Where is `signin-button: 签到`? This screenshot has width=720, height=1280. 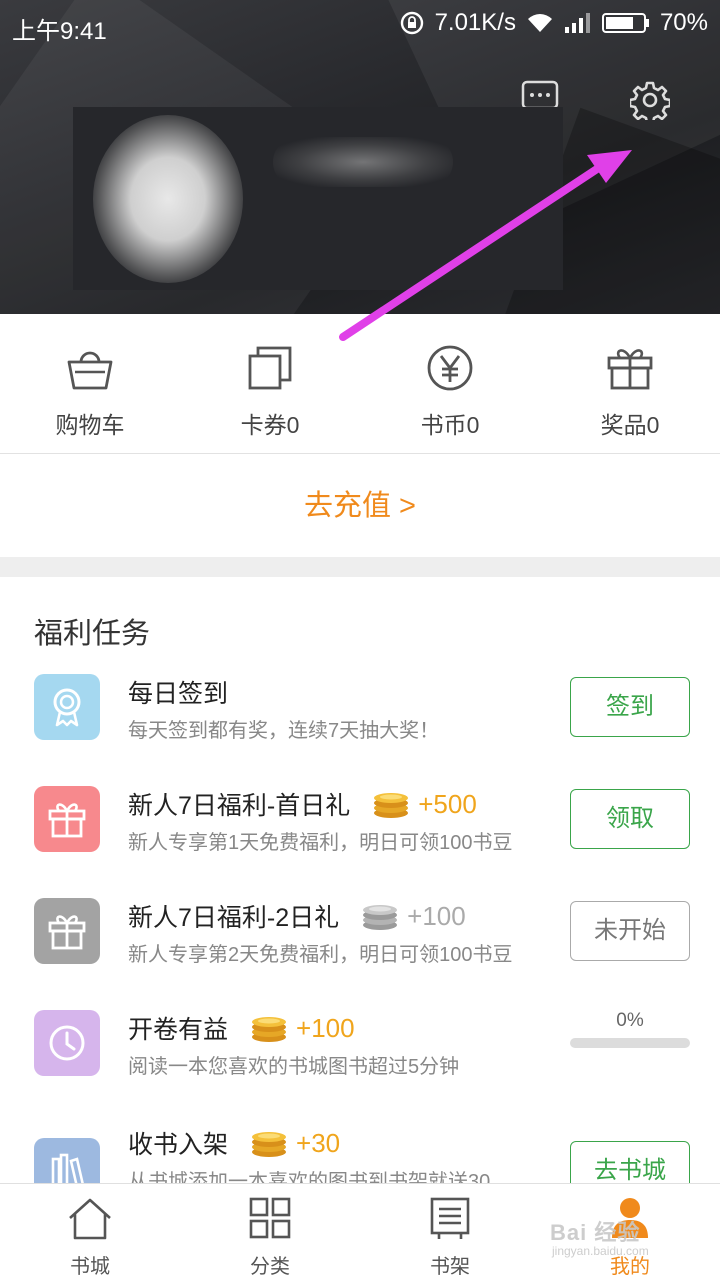 signin-button: 签到 is located at coordinates (630, 707).